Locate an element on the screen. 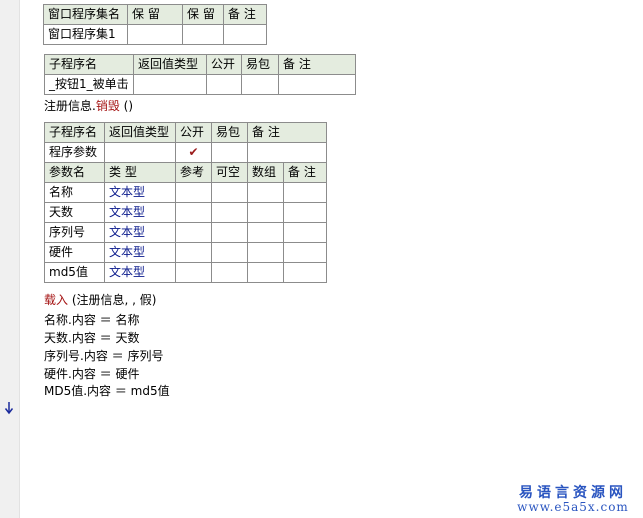 The height and width of the screenshot is (518, 643). param-row: 名称 文本型 is located at coordinates (186, 192).